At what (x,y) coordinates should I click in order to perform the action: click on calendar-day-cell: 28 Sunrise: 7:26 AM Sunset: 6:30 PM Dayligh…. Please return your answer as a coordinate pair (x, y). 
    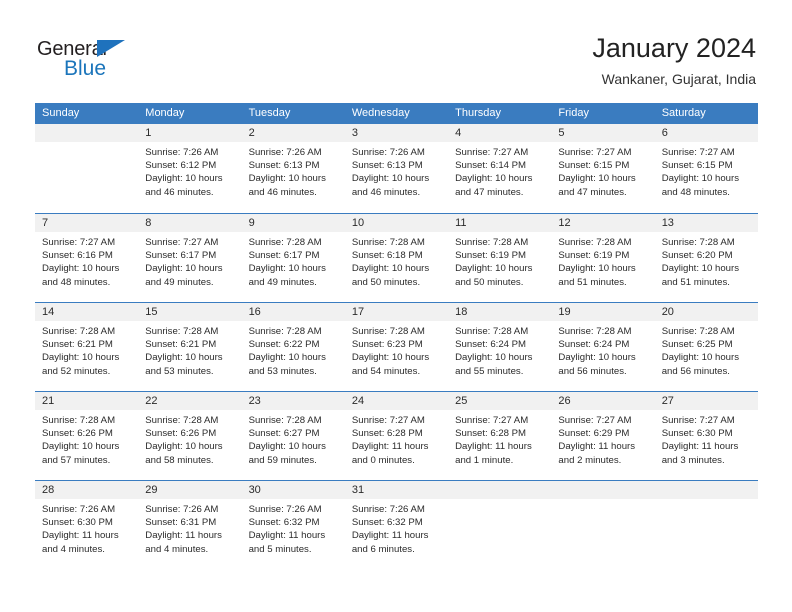
    Looking at the image, I should click on (87, 525).